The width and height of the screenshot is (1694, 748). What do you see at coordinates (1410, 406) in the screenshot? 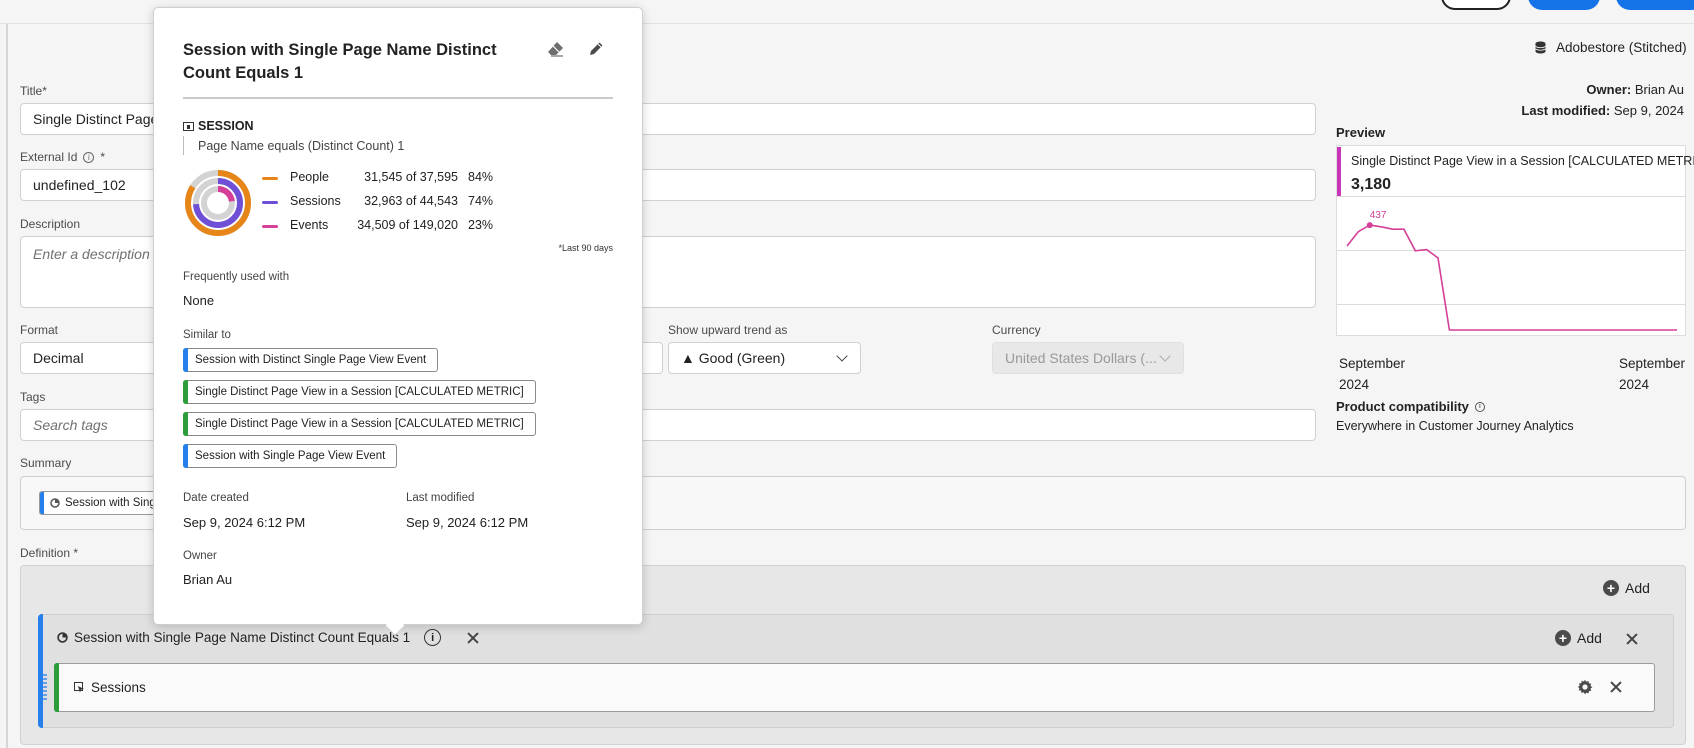
I see `product-compat-label: Product compatibility i` at bounding box center [1410, 406].